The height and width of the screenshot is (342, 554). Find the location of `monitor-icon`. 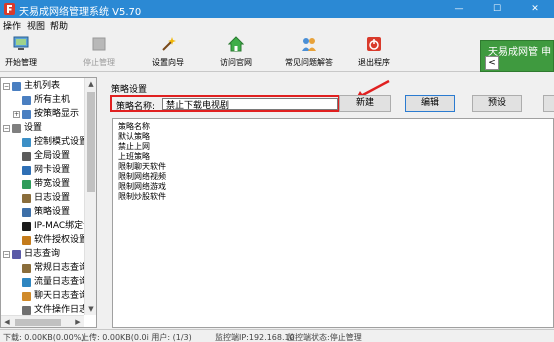

monitor-icon is located at coordinates (21, 43).